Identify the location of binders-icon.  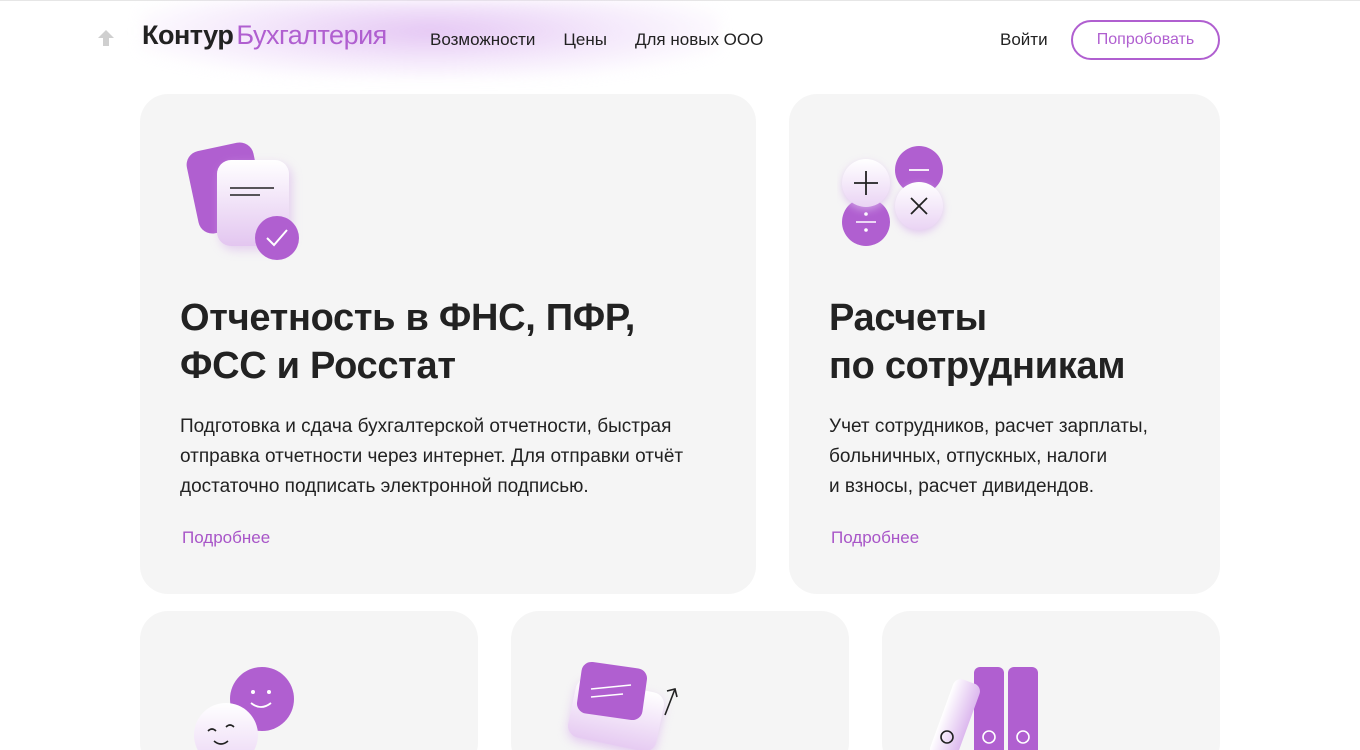
(984, 708).